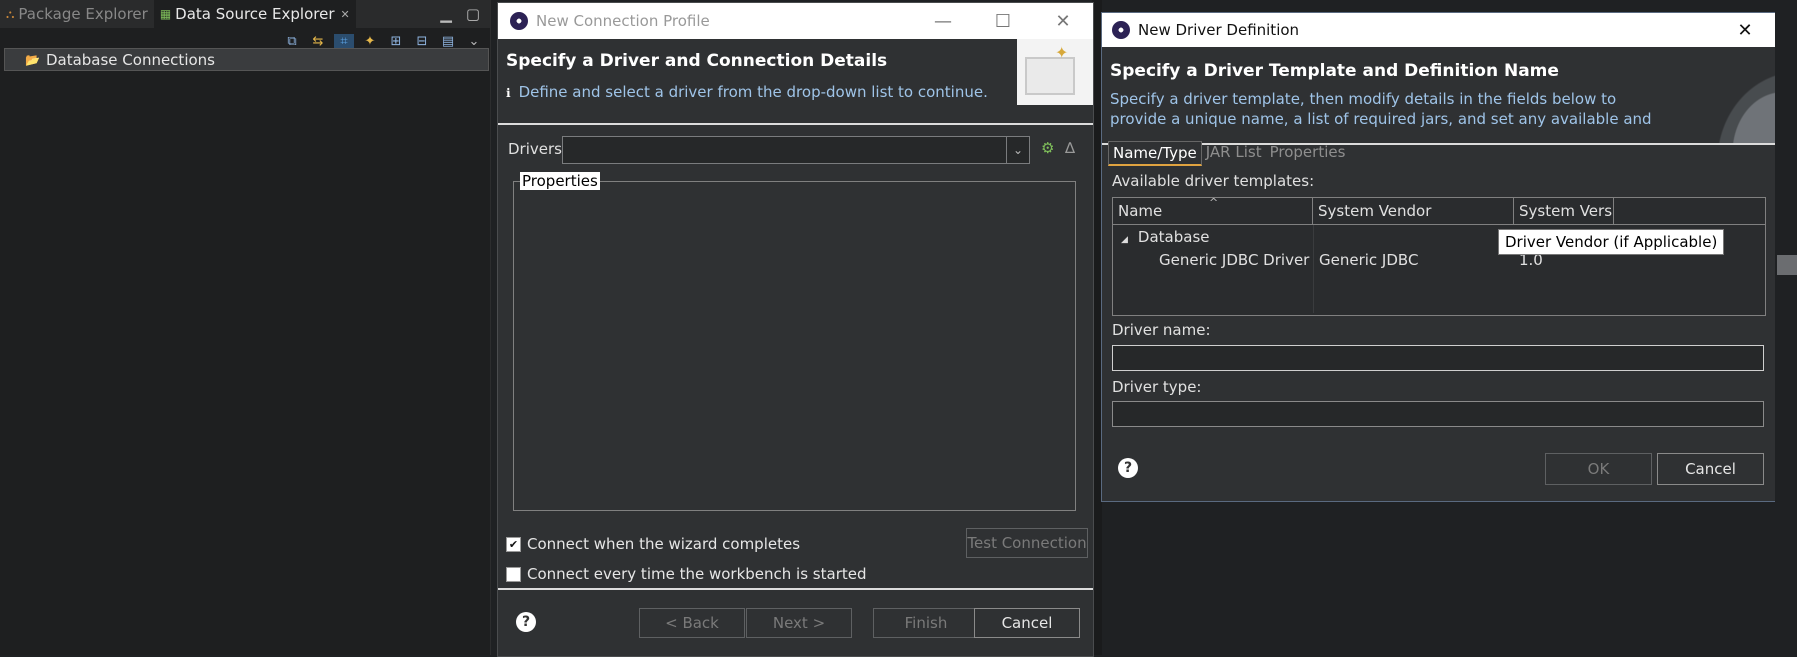  Describe the element at coordinates (1438, 30) in the screenshot. I see `dialog-titlebar: New Driver Definition ✕` at that location.